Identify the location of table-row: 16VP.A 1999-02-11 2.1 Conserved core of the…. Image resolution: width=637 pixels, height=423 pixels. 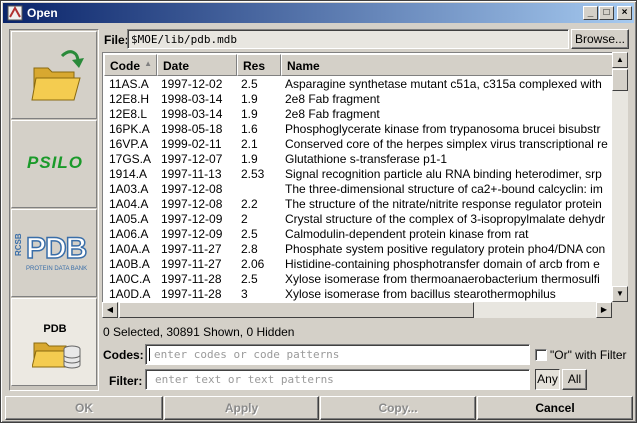
(359, 144).